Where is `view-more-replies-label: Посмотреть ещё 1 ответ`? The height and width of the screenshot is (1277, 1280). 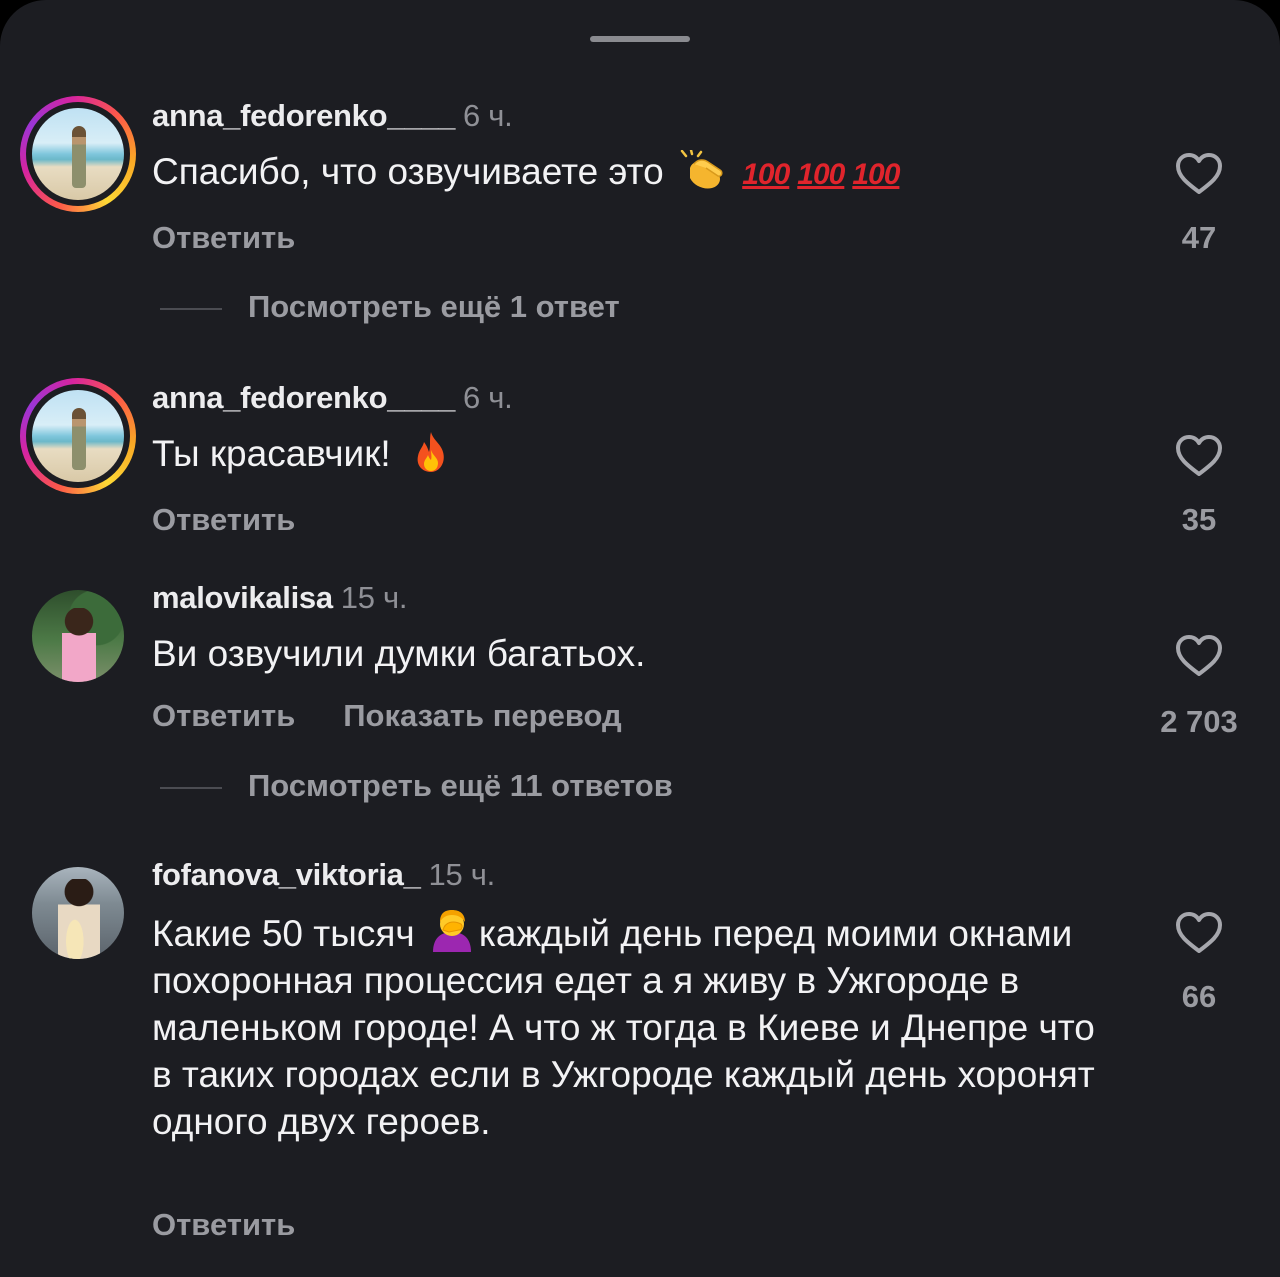 view-more-replies-label: Посмотреть ещё 1 ответ is located at coordinates (434, 306).